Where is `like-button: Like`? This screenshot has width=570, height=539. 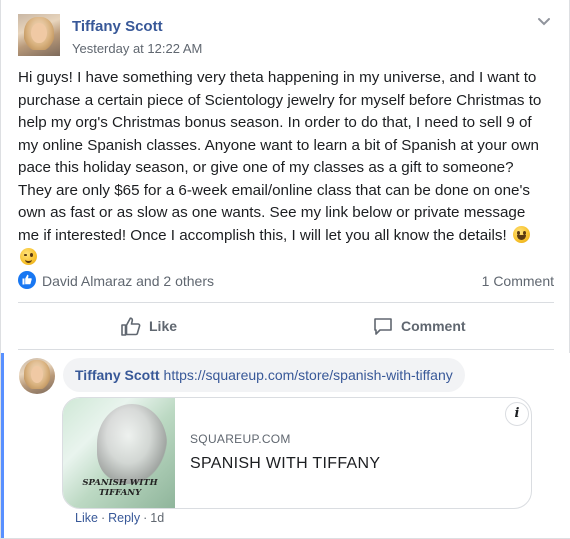 like-button: Like is located at coordinates (149, 326).